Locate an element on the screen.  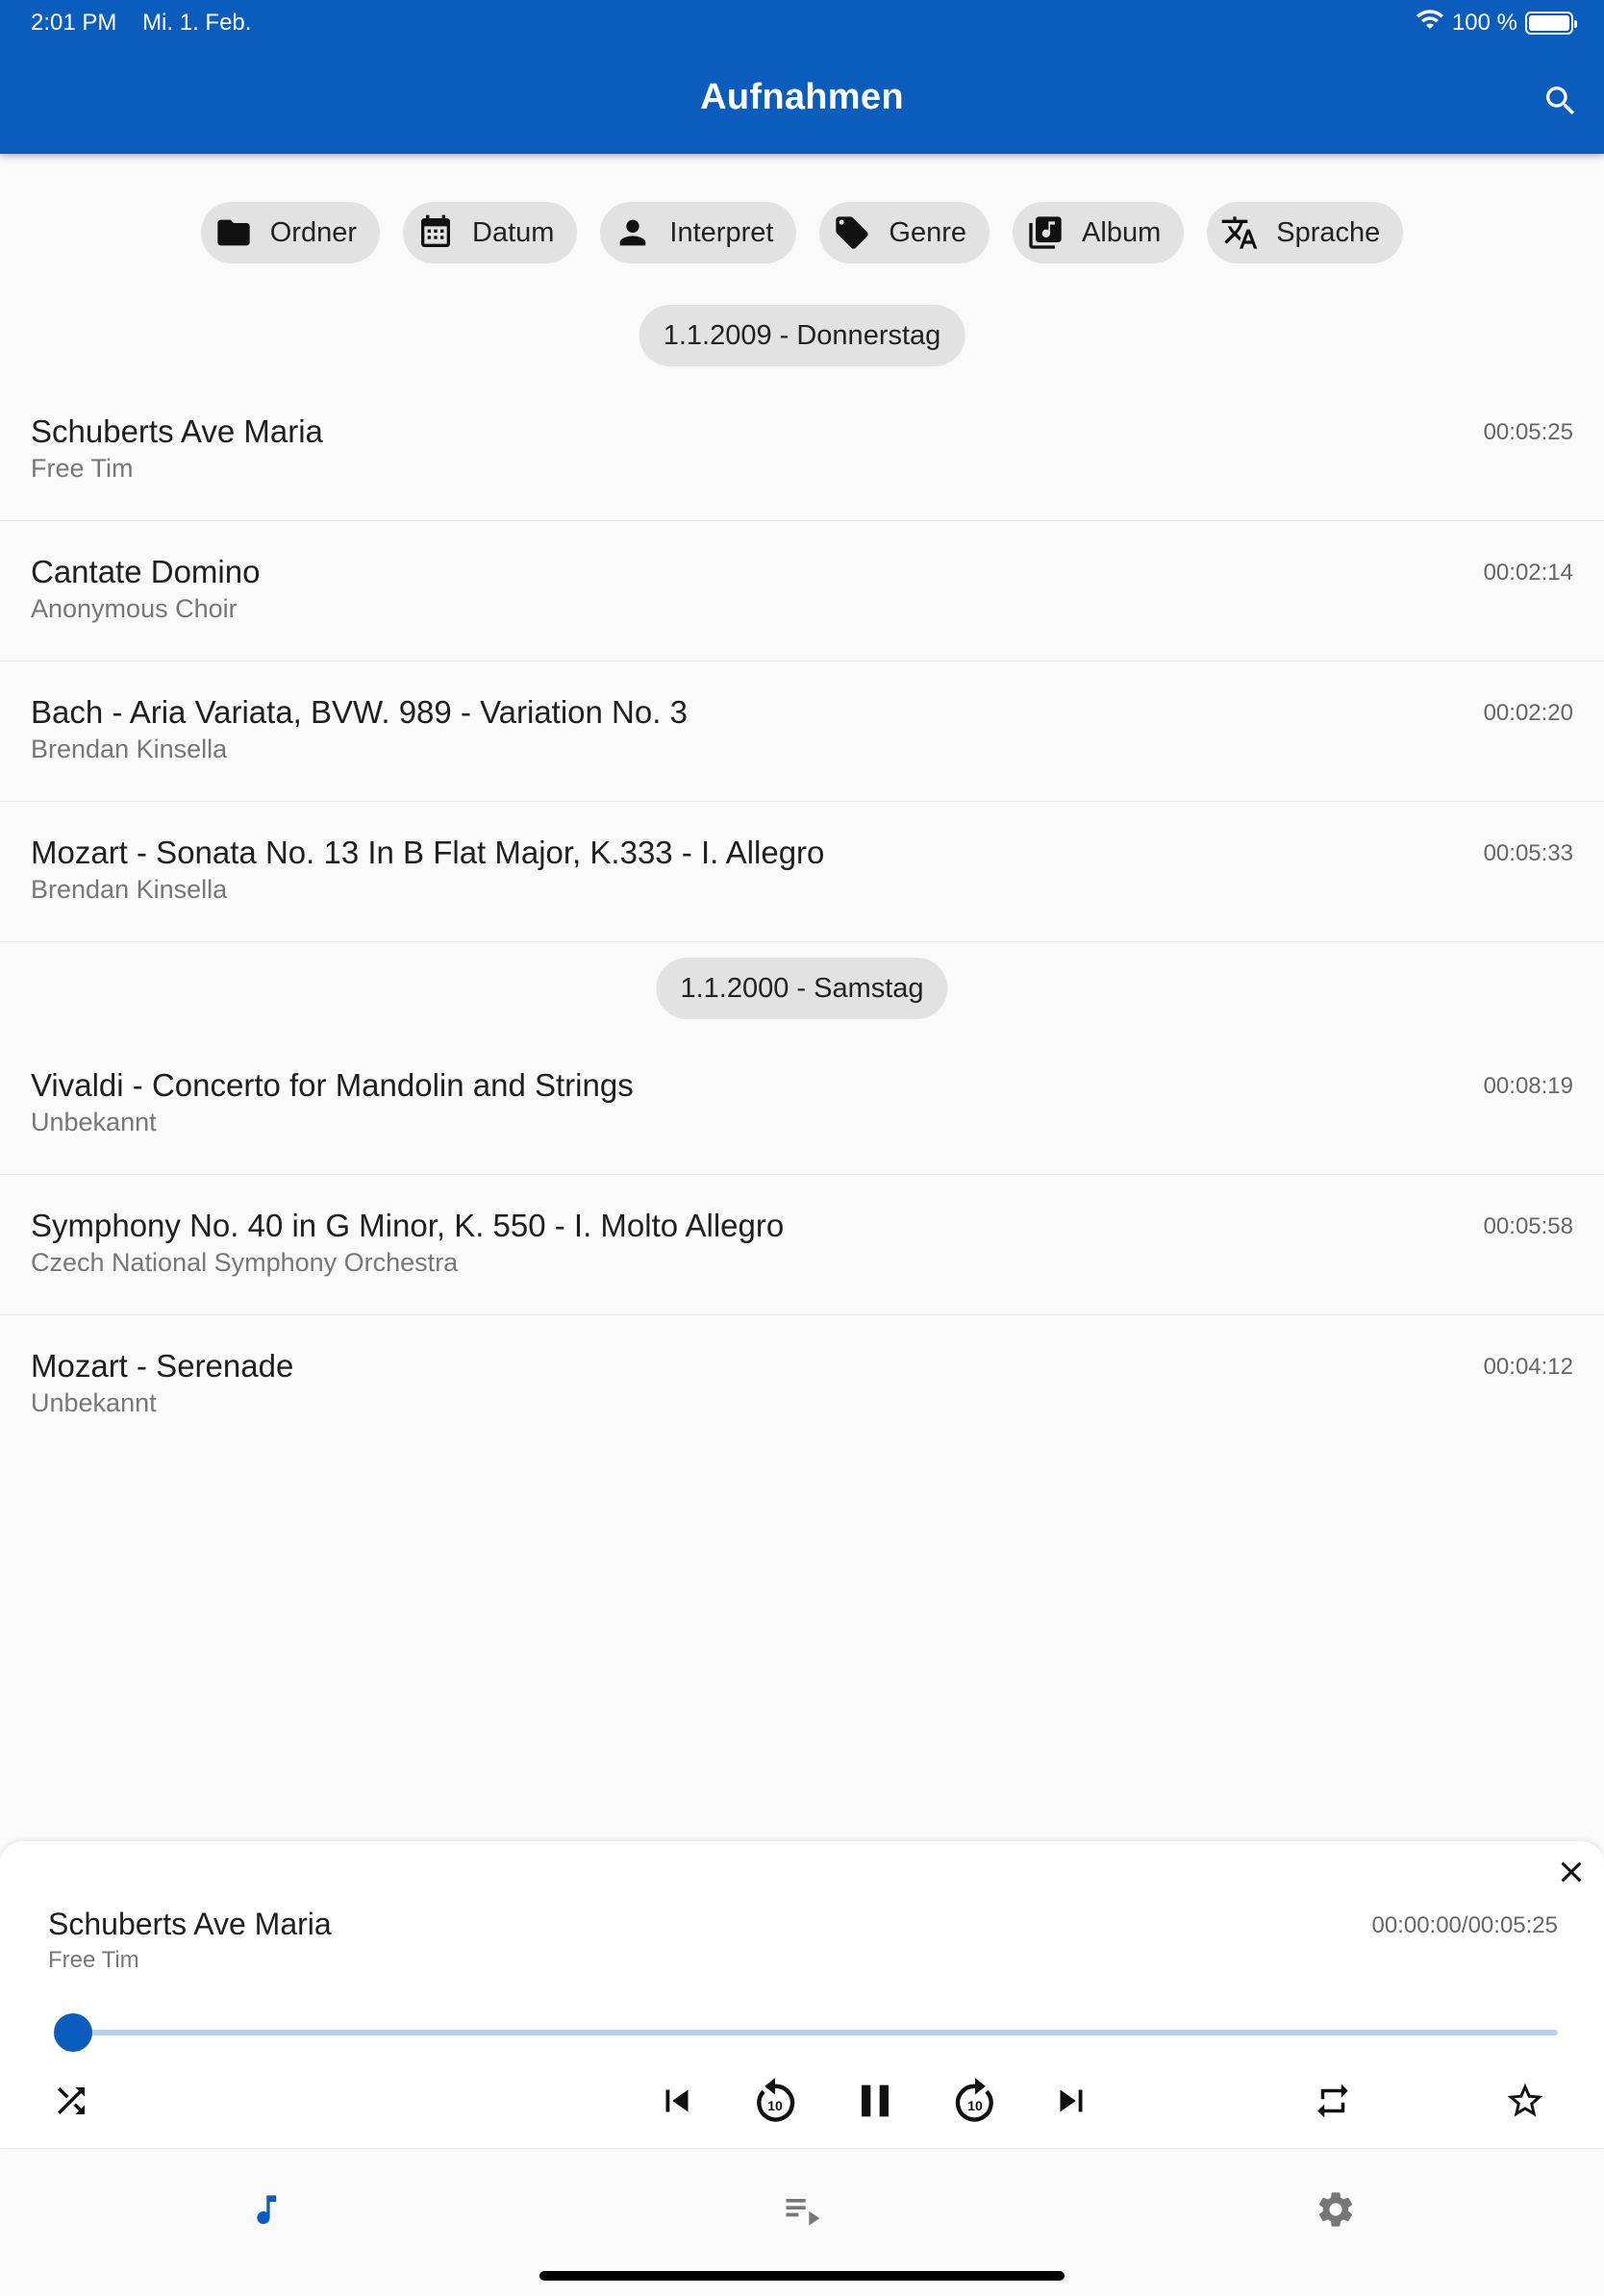
chip-label: Ordner is located at coordinates (313, 232).